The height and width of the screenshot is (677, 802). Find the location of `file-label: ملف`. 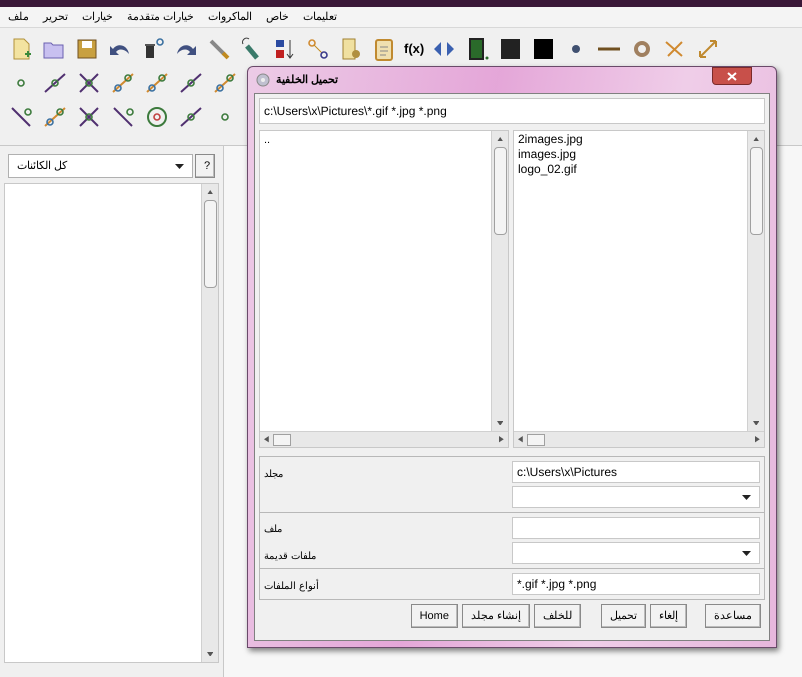

file-label: ملف is located at coordinates (273, 530).